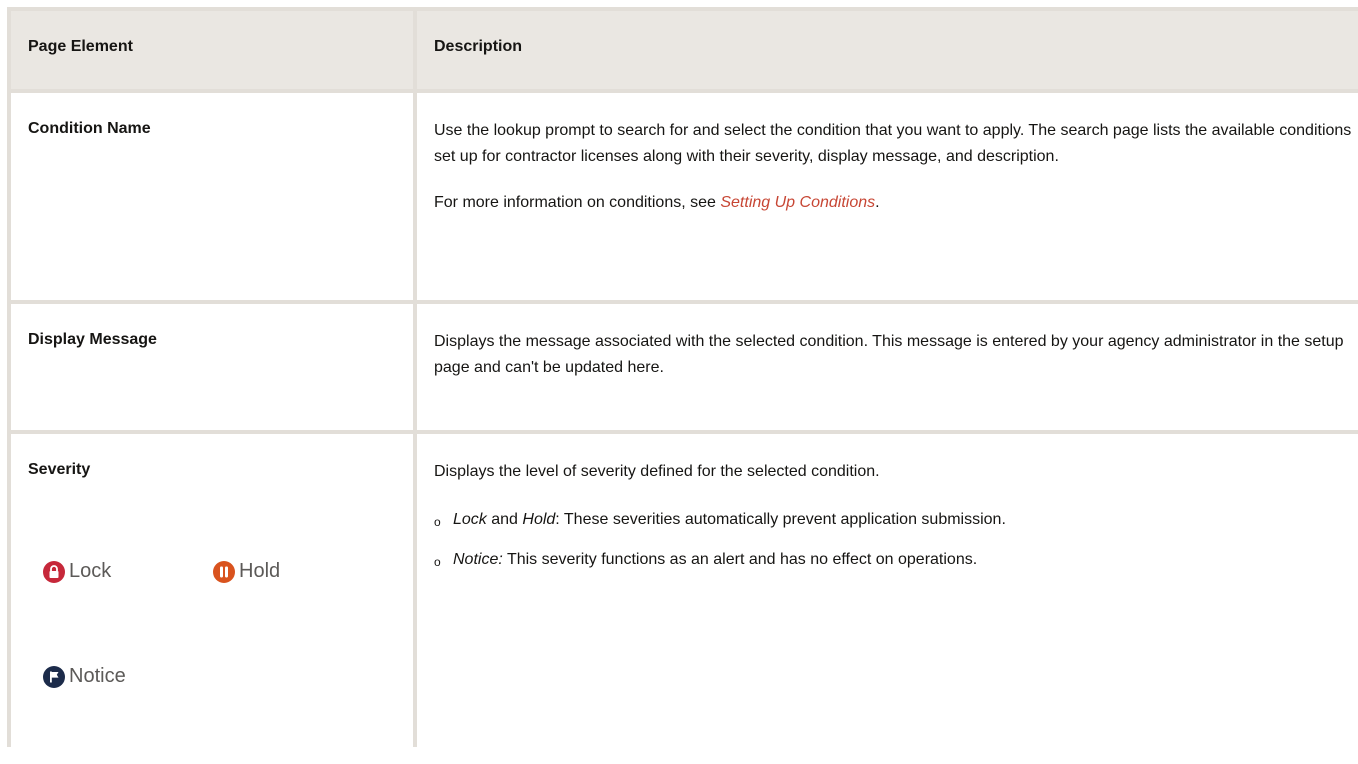 Image resolution: width=1358 pixels, height=764 pixels. What do you see at coordinates (97, 676) in the screenshot?
I see `notice-label: Notice` at bounding box center [97, 676].